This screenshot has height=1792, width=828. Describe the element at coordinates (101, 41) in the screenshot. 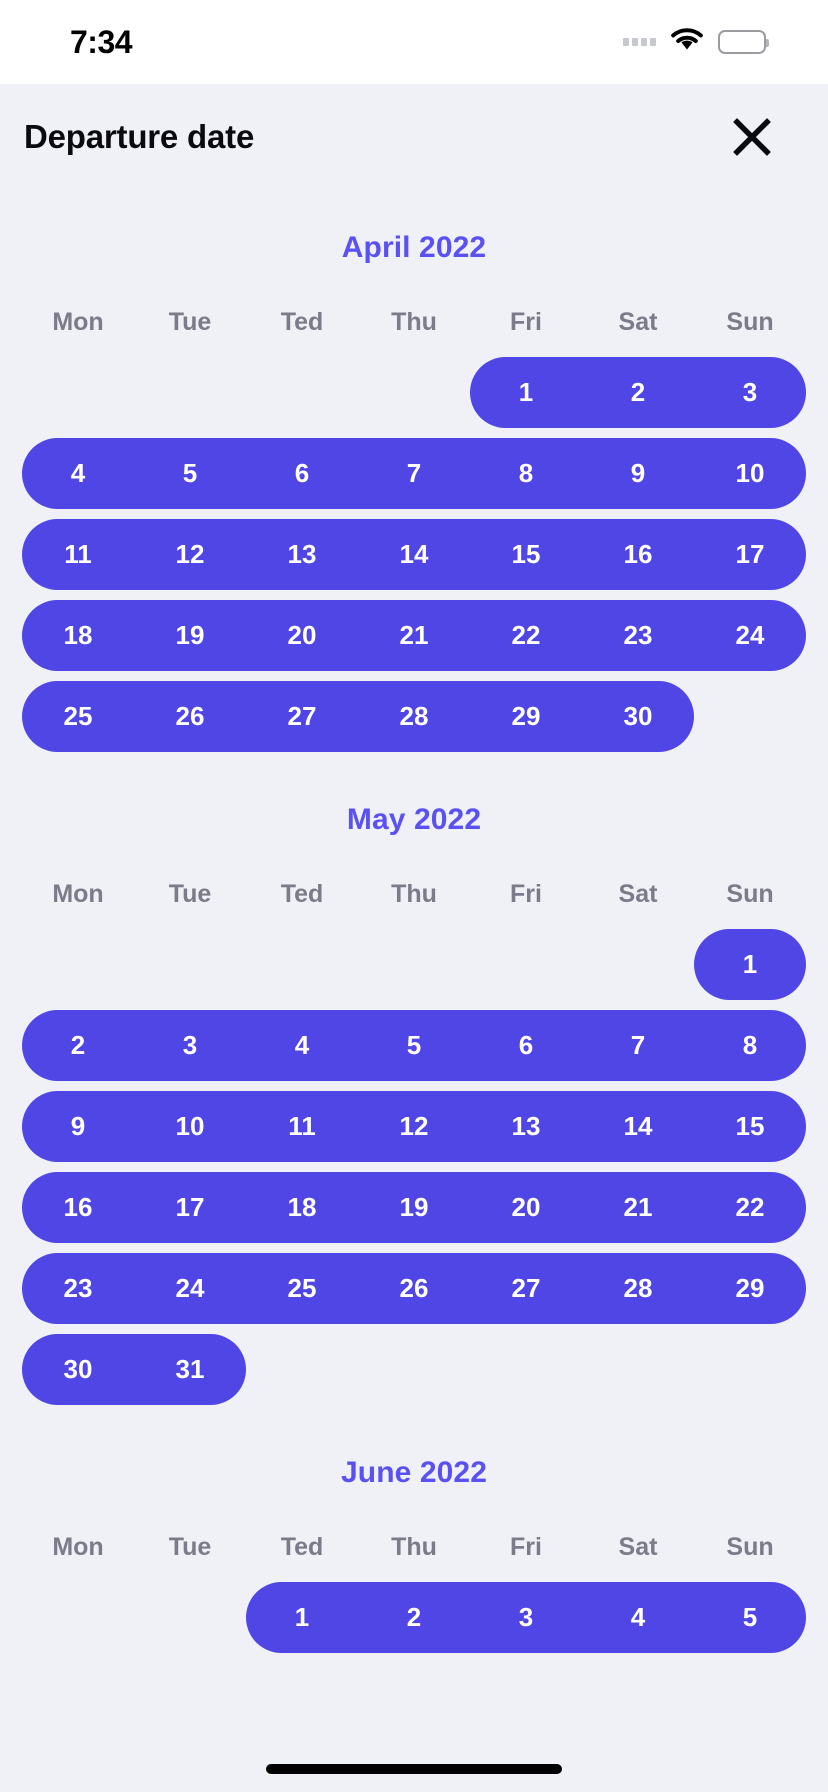

I see `status-bar-time: 7:34` at that location.